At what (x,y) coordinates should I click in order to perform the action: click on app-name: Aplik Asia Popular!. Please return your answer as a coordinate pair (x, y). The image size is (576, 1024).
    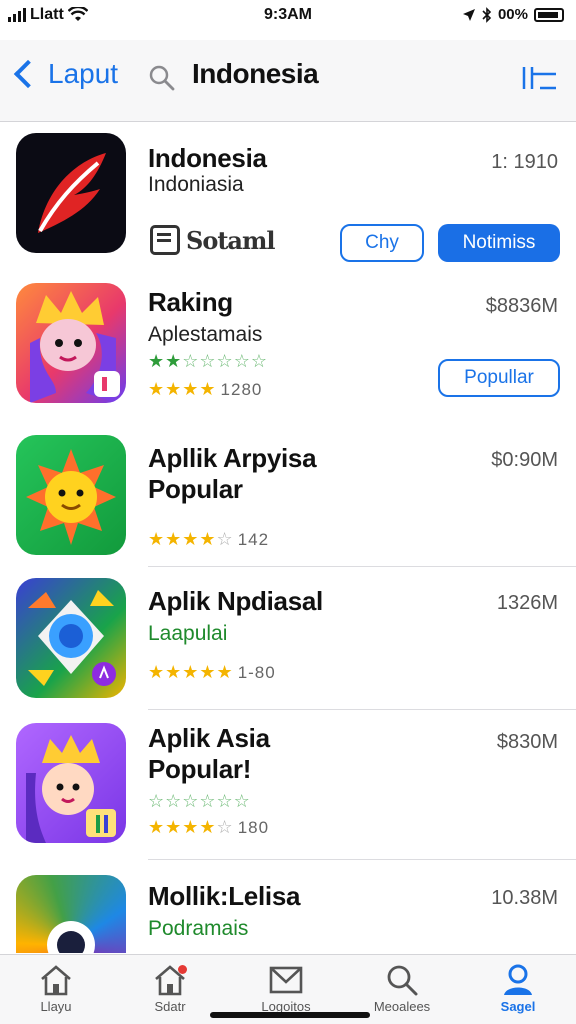
    Looking at the image, I should click on (209, 754).